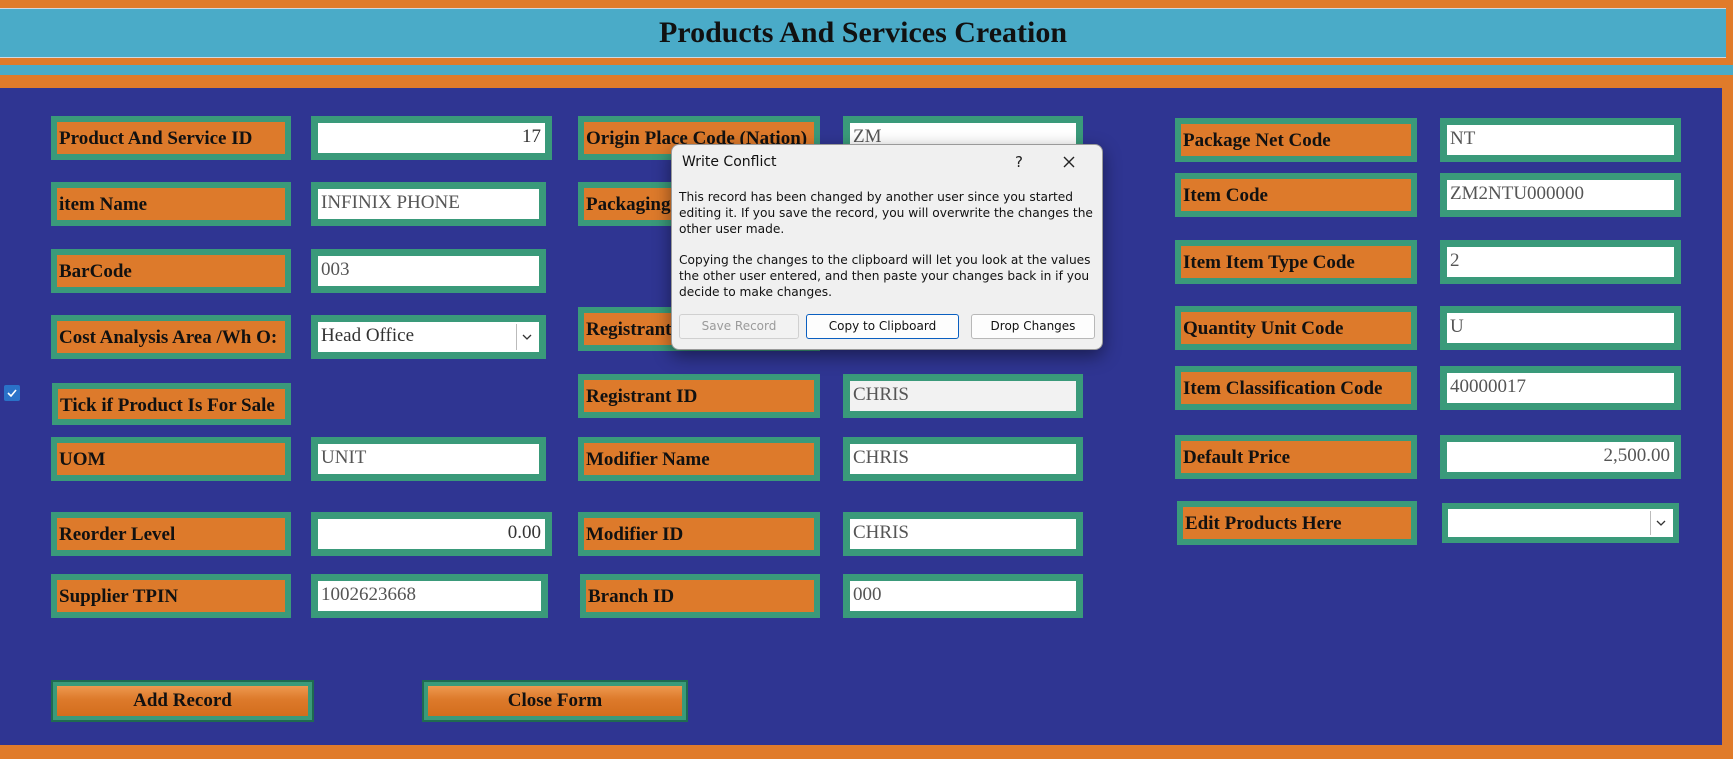  I want to click on product-id-field: 17, so click(431, 138).